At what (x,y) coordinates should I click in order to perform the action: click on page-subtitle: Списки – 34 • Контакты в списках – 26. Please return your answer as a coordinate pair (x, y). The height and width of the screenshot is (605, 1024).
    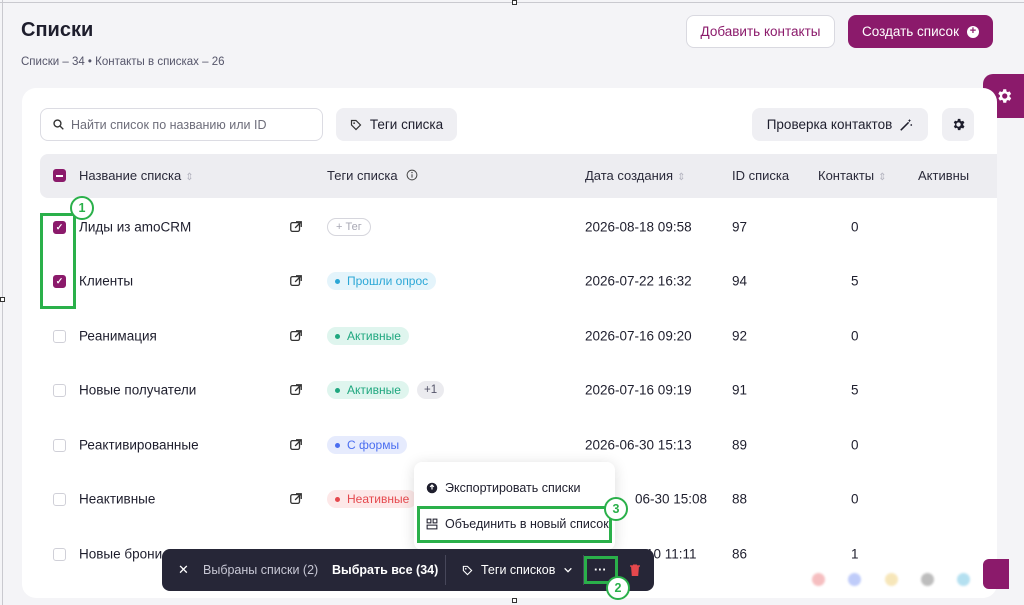
    Looking at the image, I should click on (123, 62).